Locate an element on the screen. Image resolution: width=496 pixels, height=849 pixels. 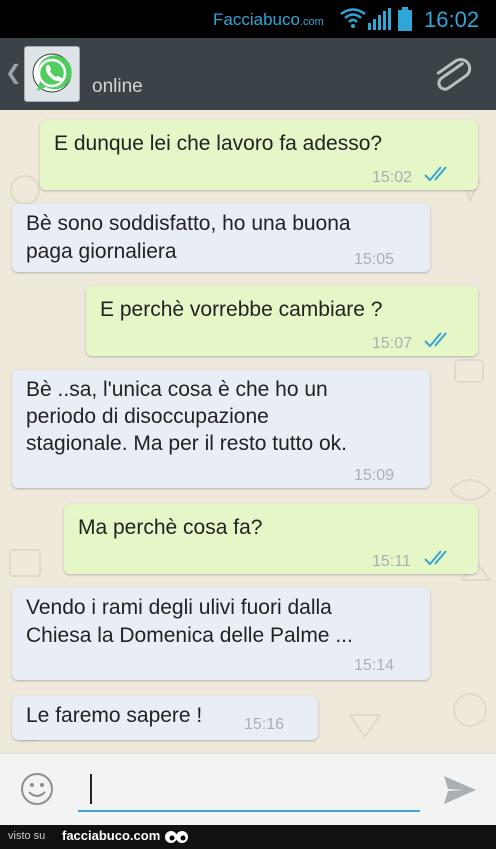
status-bar: Facciabuco.com 16:02 is located at coordinates (248, 19).